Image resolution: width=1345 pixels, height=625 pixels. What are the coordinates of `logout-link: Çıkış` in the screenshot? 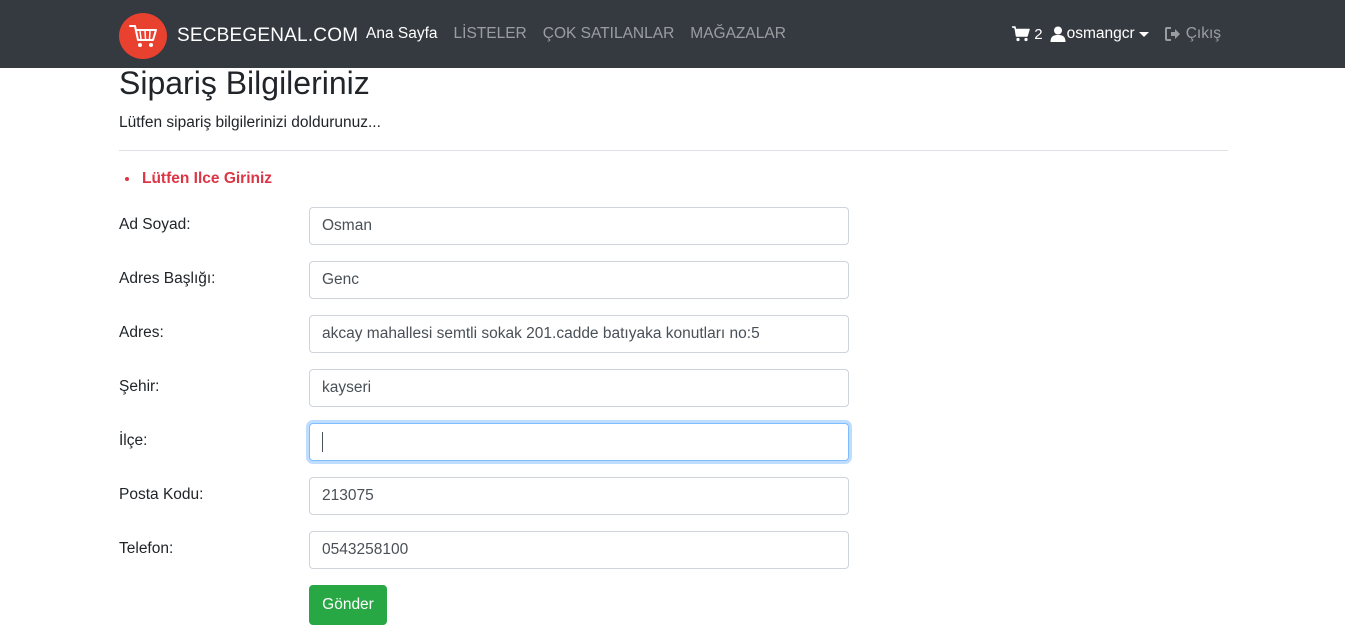 It's located at (1192, 34).